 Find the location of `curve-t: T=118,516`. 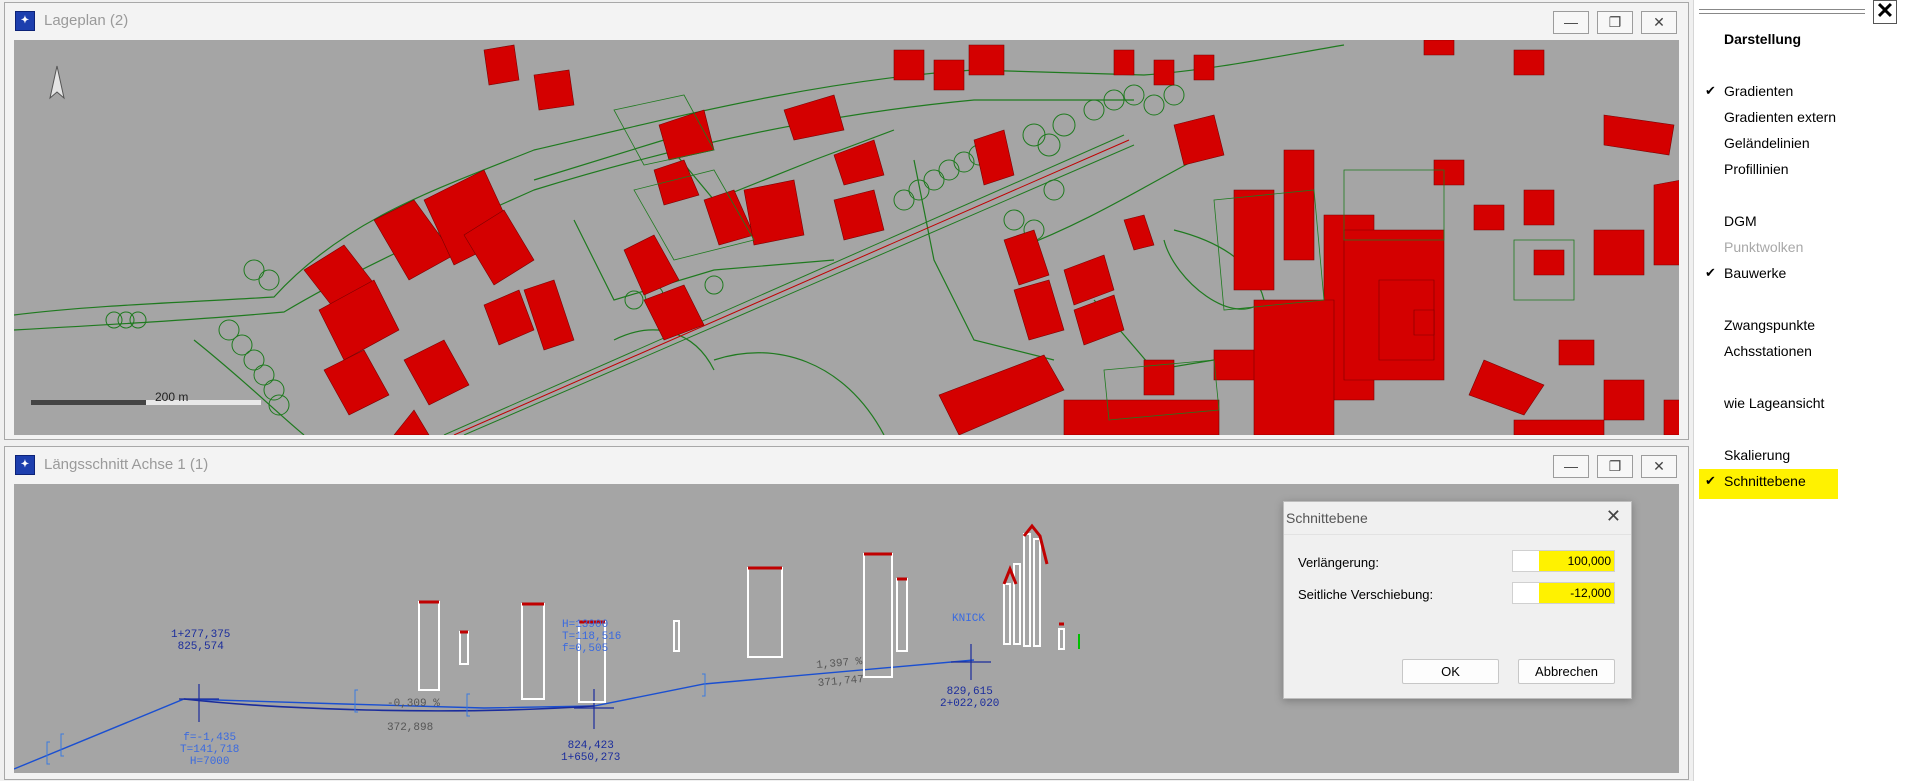

curve-t: T=118,516 is located at coordinates (592, 637).